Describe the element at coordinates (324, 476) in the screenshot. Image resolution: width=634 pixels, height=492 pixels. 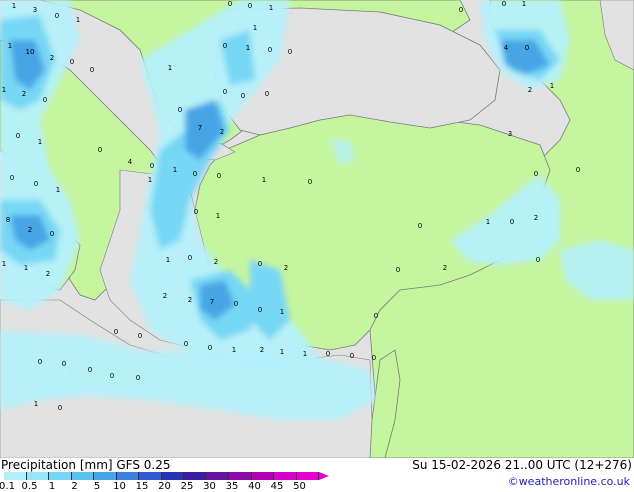
I see `scale-arrow` at that location.